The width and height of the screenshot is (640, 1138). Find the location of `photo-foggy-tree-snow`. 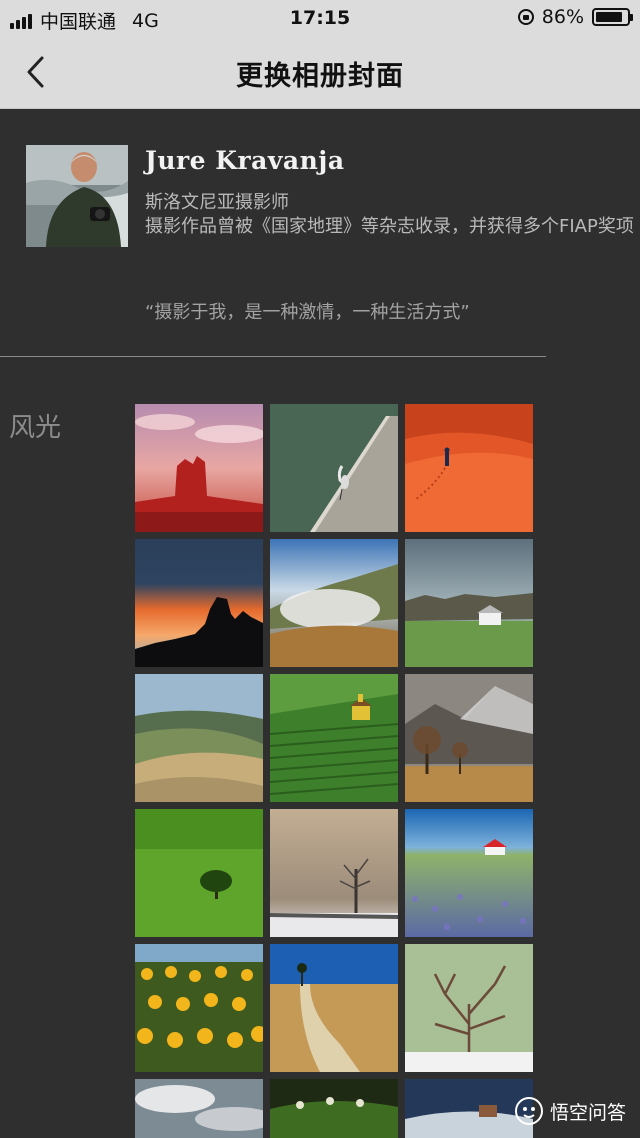

photo-foggy-tree-snow is located at coordinates (334, 873).